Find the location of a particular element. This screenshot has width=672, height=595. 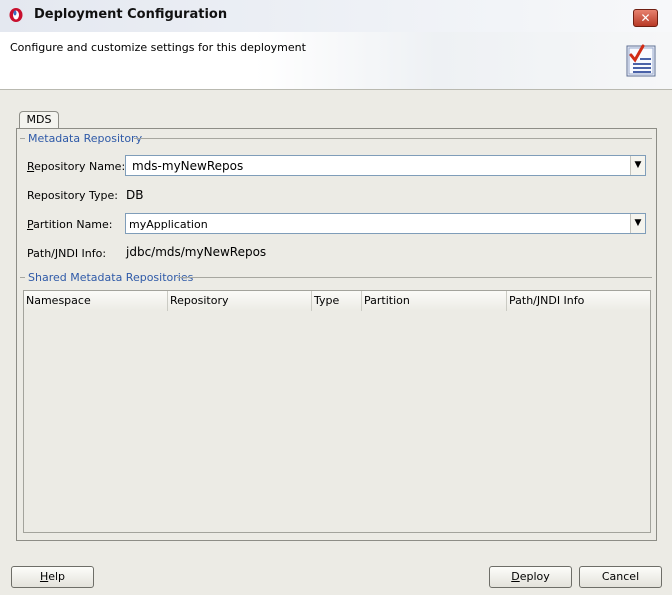

metadata-repository-group-title: Metadata Repository is located at coordinates (85, 138).